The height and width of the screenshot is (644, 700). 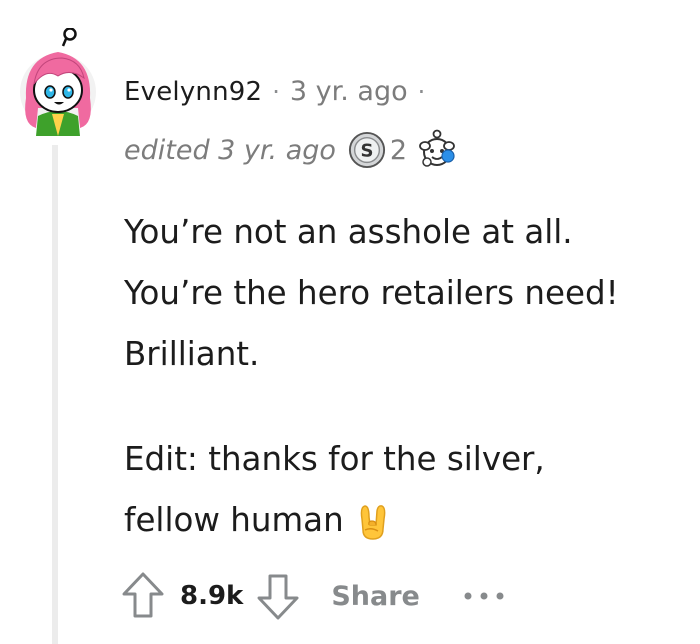 What do you see at coordinates (230, 150) in the screenshot?
I see `edited-timestamp: edited 3 yr. ago` at bounding box center [230, 150].